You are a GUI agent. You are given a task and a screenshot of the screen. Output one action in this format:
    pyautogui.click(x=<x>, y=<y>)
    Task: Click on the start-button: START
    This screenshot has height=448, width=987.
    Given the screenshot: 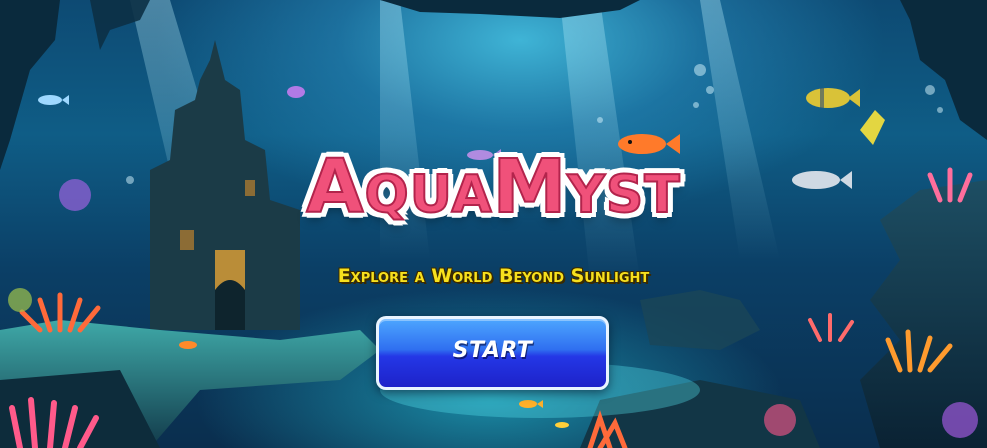 What is the action you would take?
    pyautogui.click(x=492, y=353)
    